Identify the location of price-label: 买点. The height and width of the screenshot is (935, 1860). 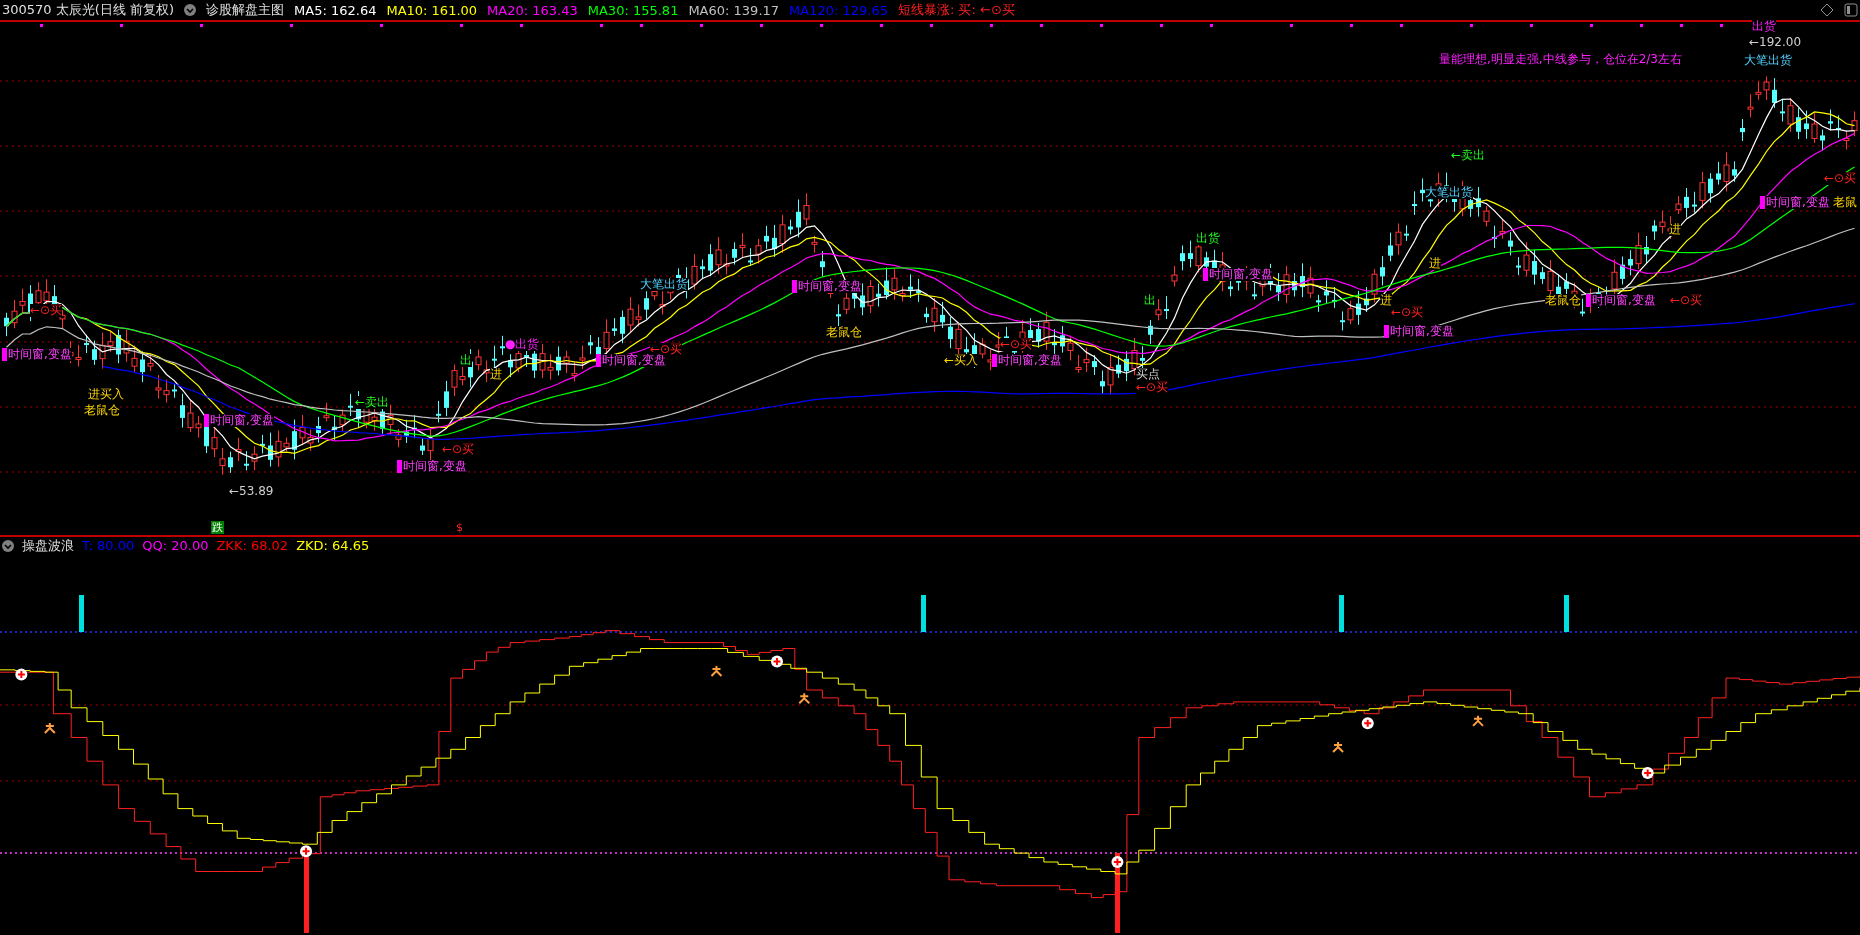
(1148, 374).